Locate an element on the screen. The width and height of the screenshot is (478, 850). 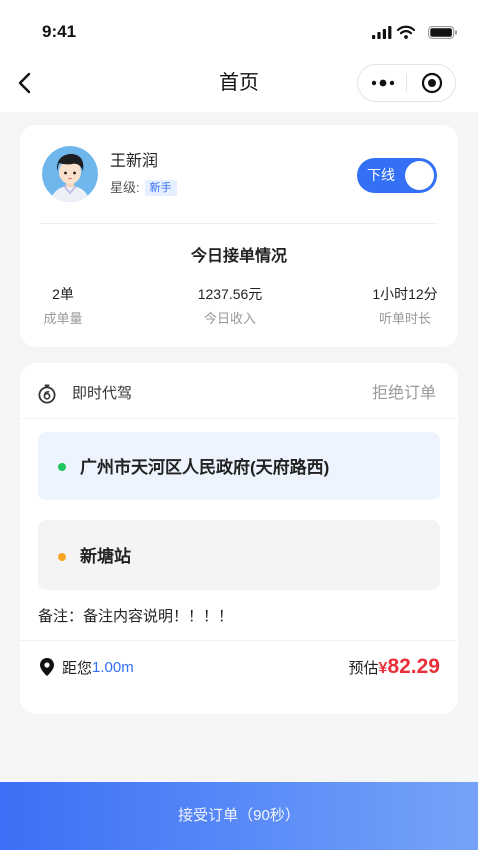
toggle-knob is located at coordinates (419, 175).